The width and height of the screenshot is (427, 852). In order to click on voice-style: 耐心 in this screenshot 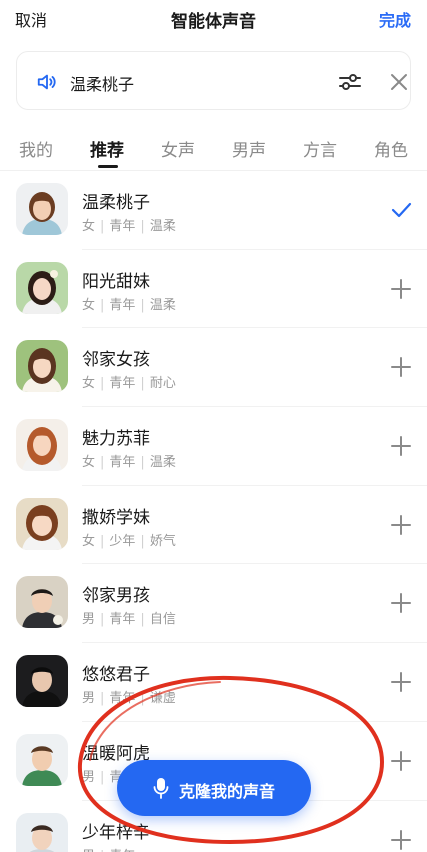, I will do `click(162, 384)`.